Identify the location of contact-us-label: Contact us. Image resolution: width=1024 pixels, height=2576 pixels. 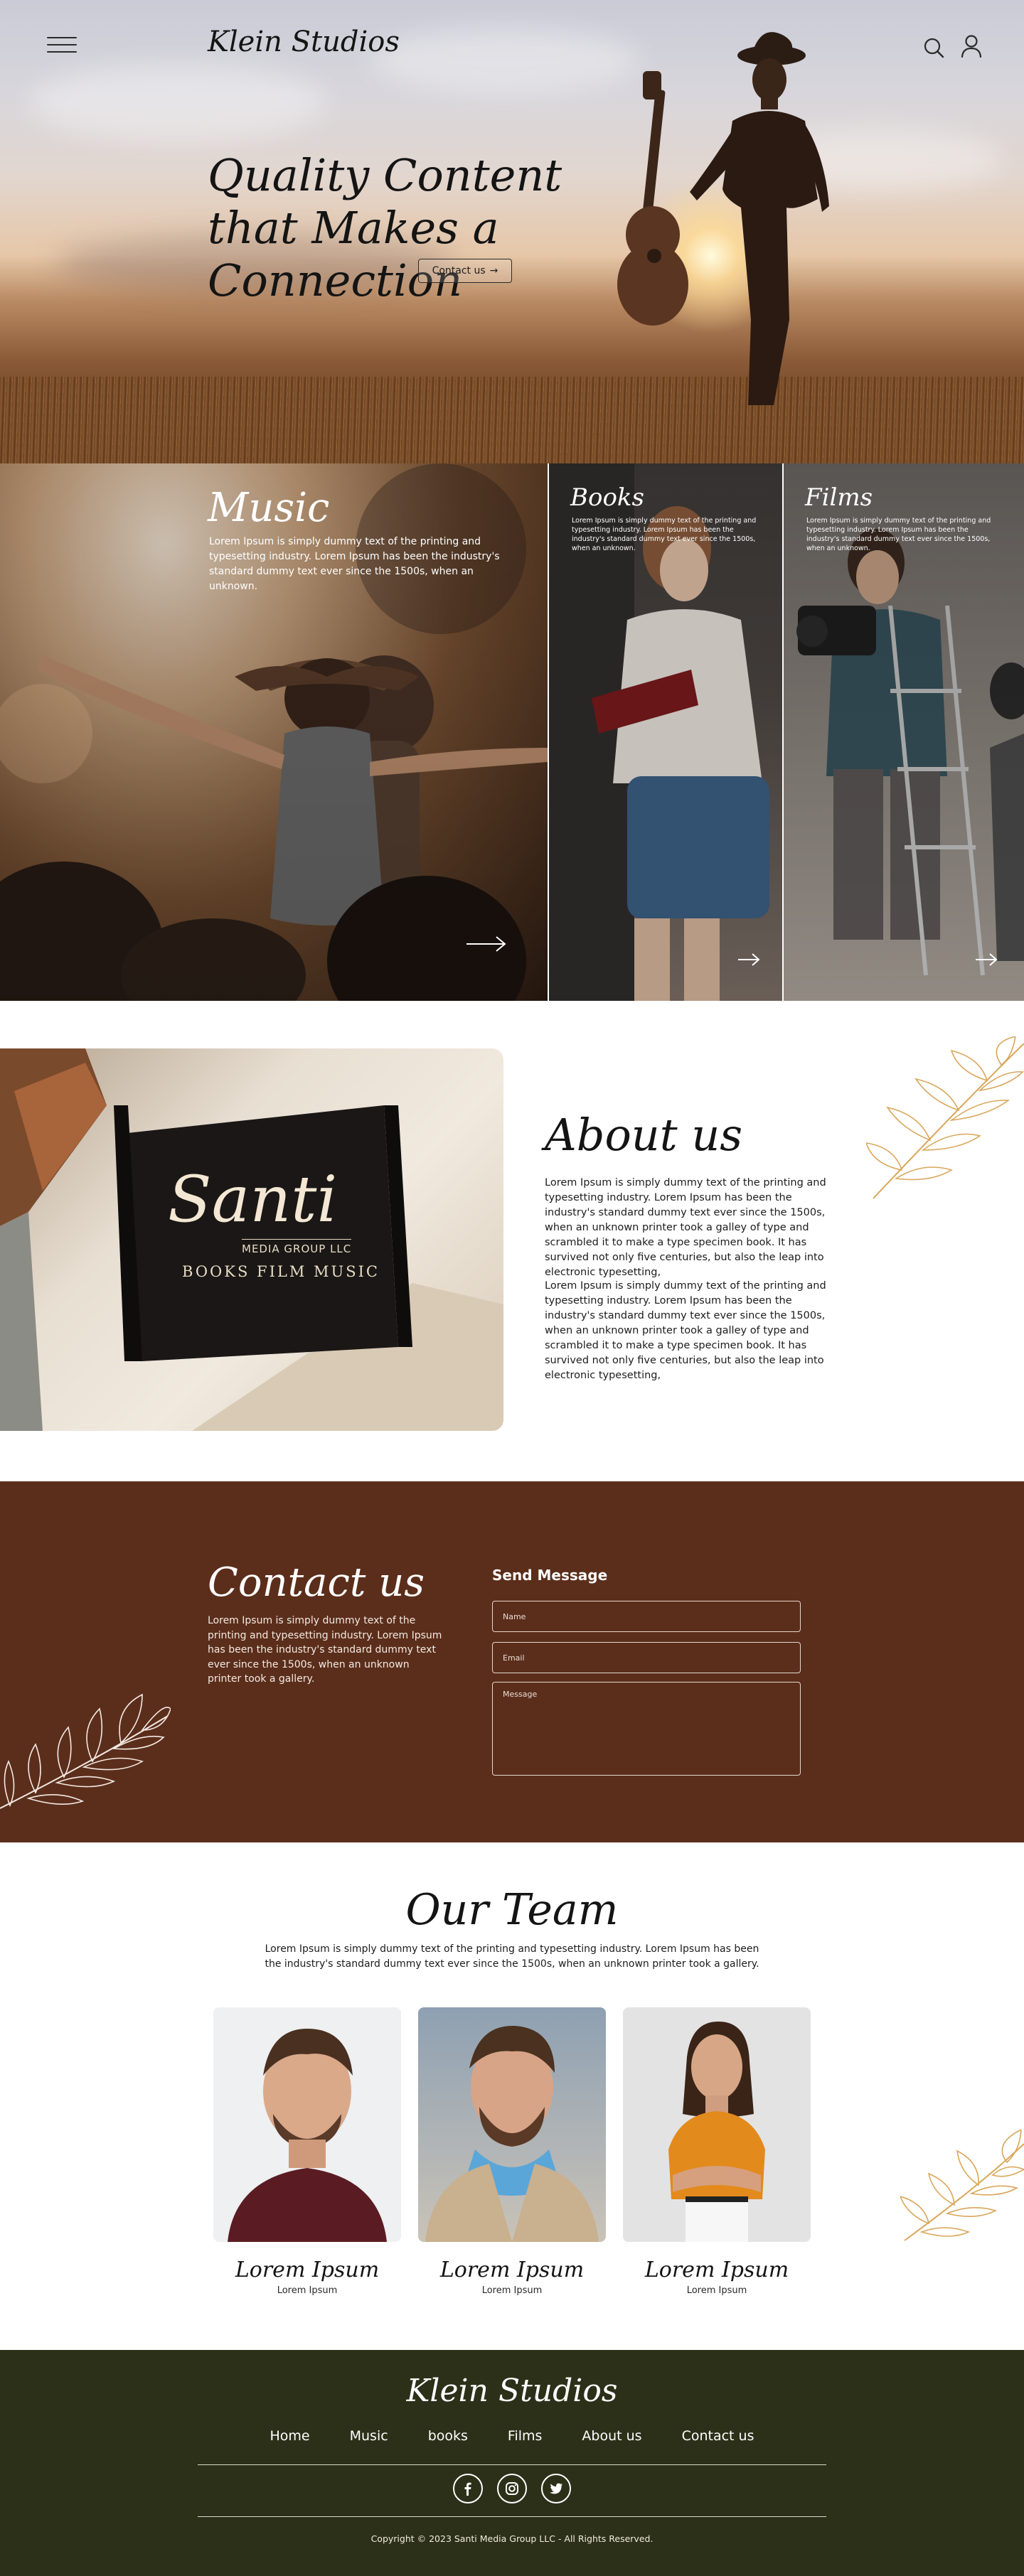
(459, 271).